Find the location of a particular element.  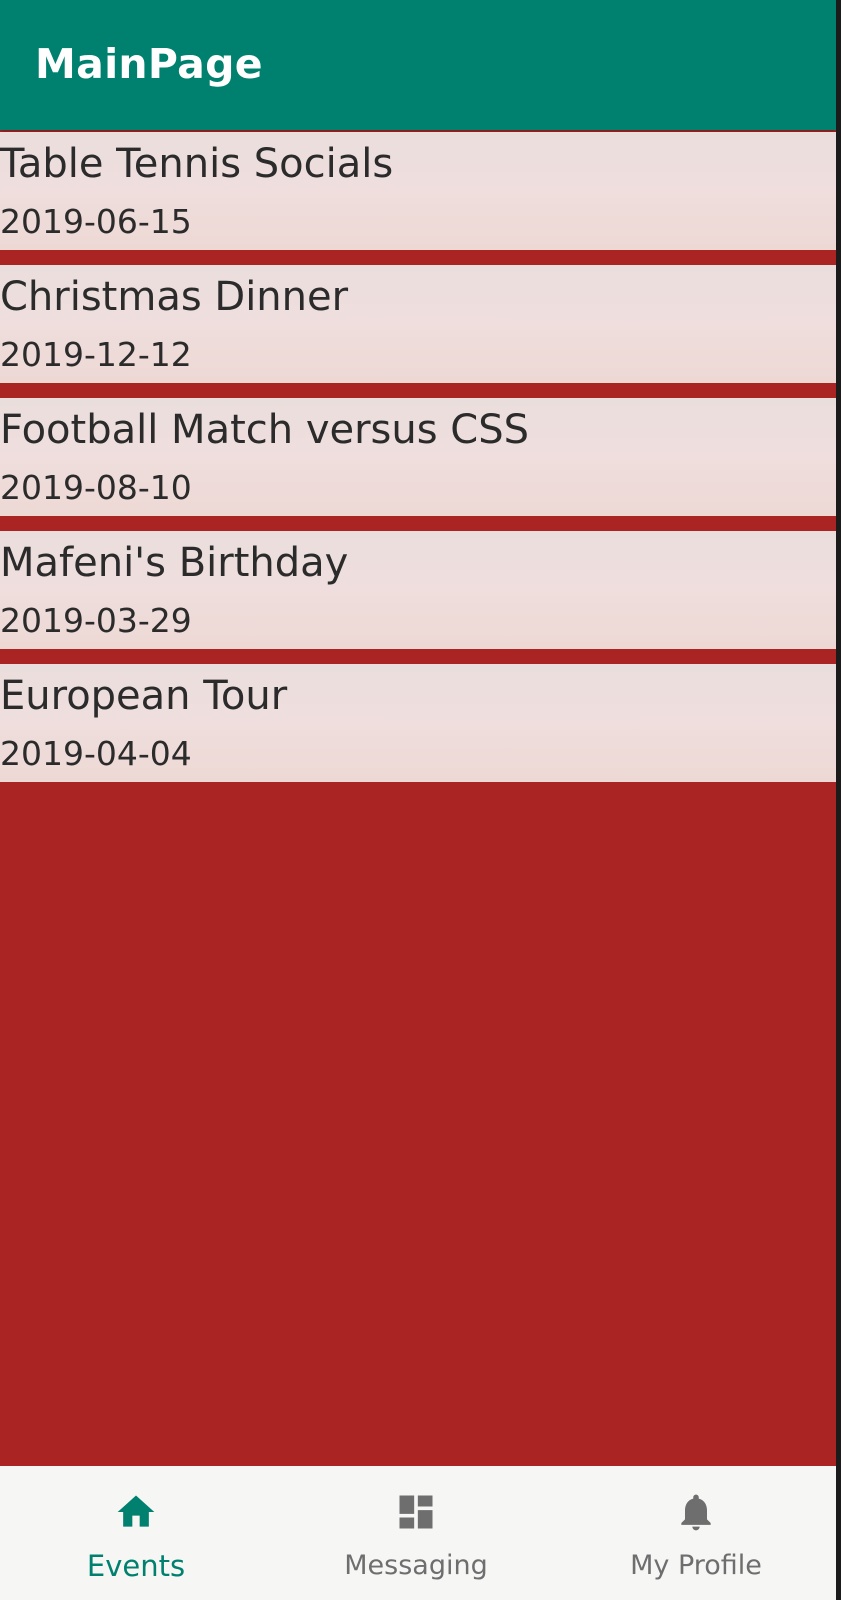

event-date: 2019-03-29 is located at coordinates (96, 620).